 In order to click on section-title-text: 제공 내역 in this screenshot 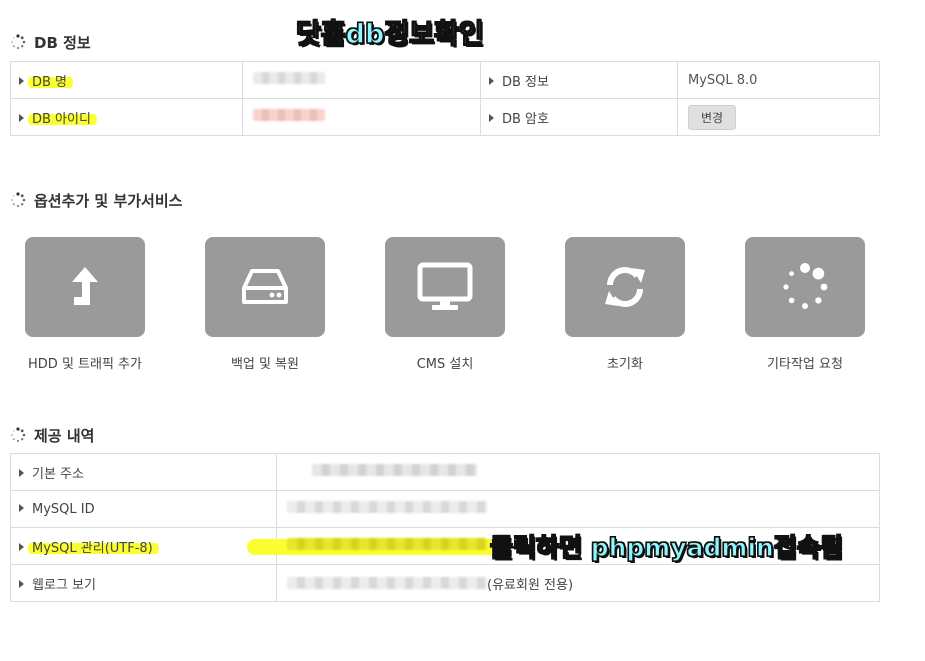, I will do `click(64, 435)`.